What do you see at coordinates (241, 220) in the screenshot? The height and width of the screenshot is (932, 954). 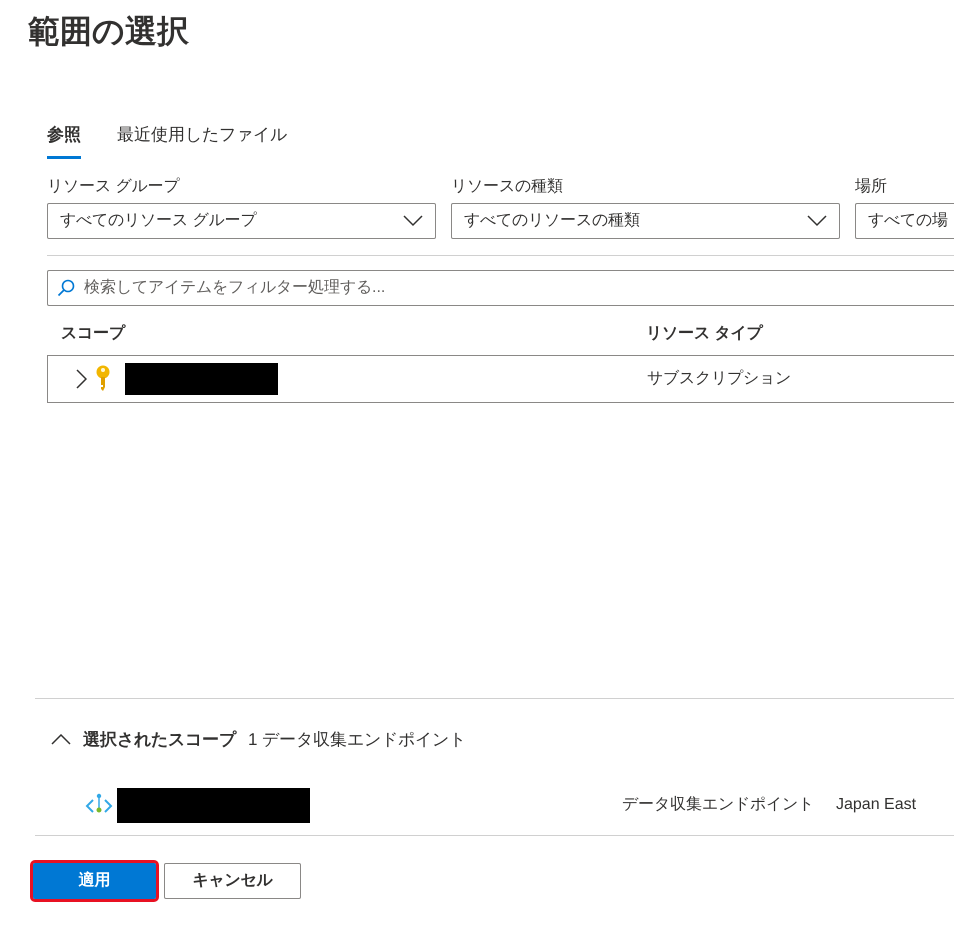 I see `dropdown: すべてのリソース グループ` at bounding box center [241, 220].